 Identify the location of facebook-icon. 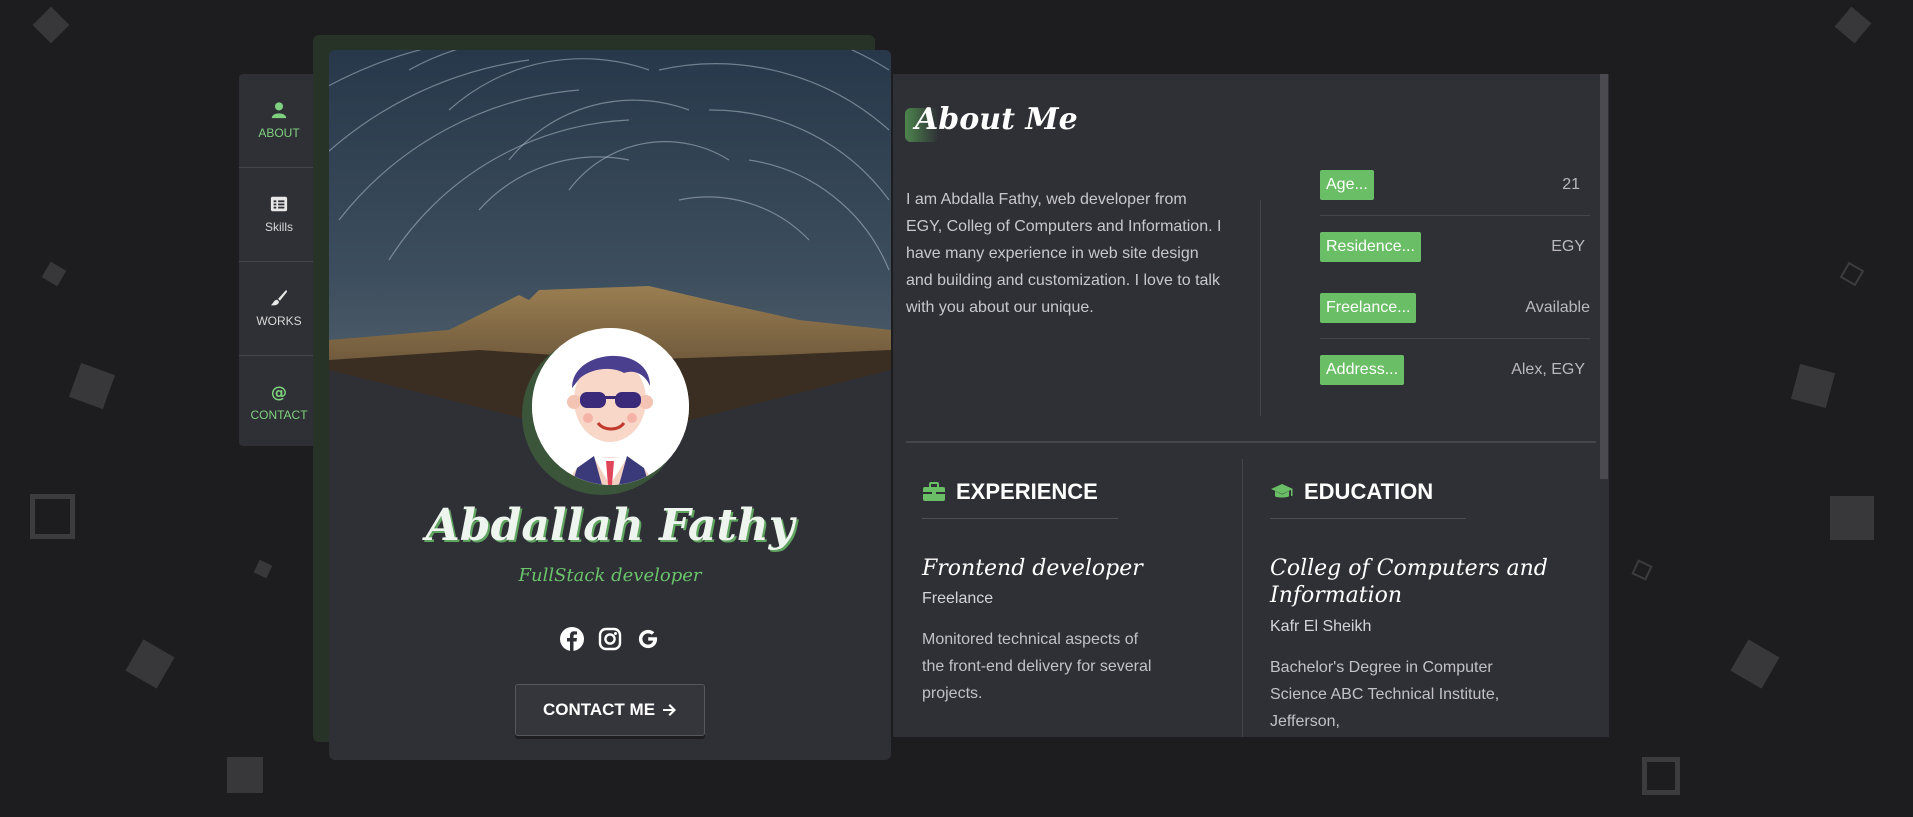
(572, 639).